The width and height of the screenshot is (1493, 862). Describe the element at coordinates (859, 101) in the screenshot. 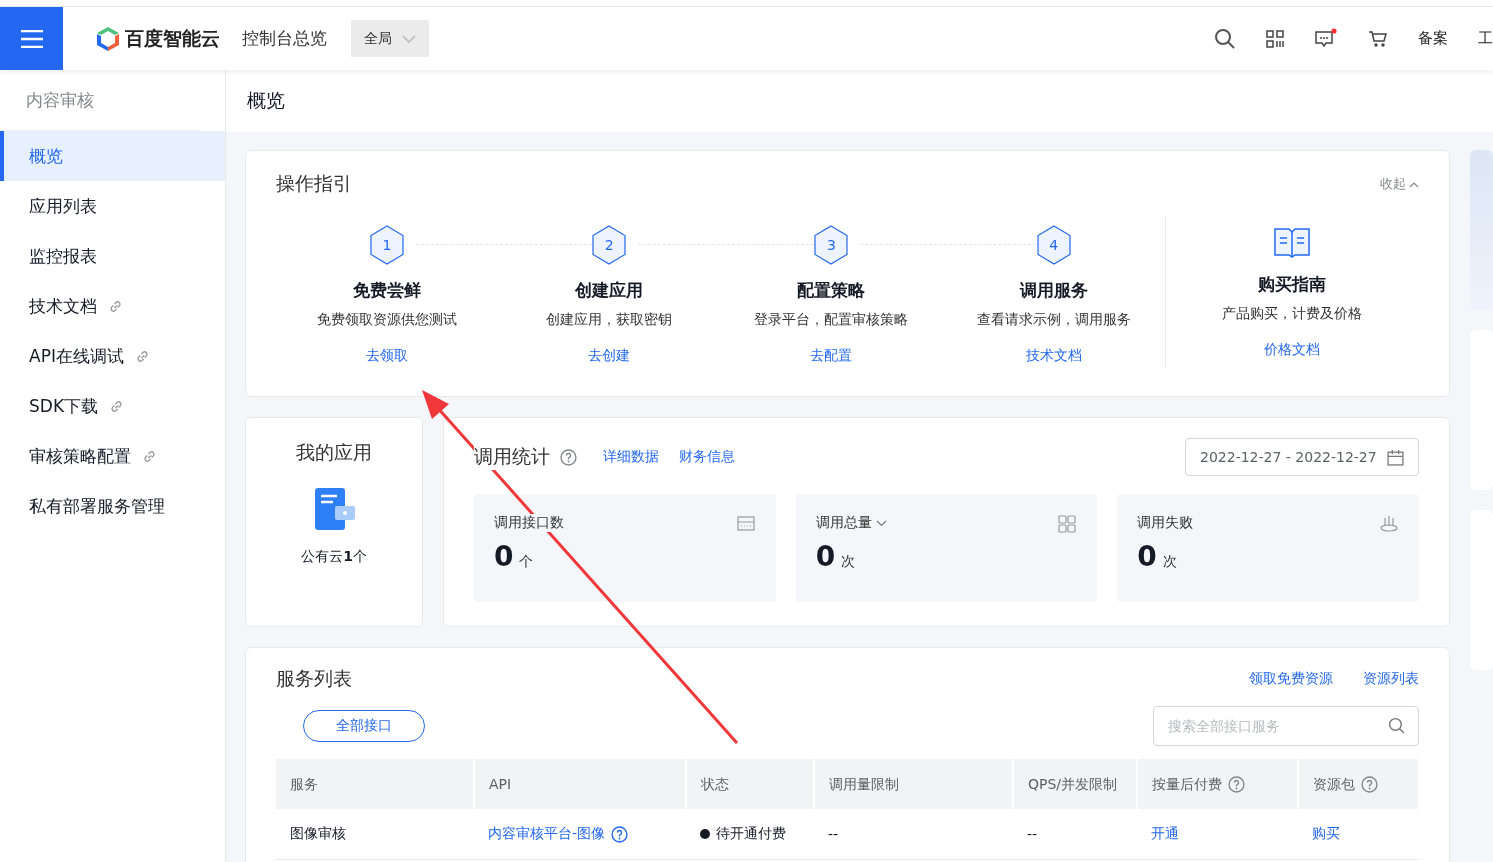

I see `page-title: 概览` at that location.